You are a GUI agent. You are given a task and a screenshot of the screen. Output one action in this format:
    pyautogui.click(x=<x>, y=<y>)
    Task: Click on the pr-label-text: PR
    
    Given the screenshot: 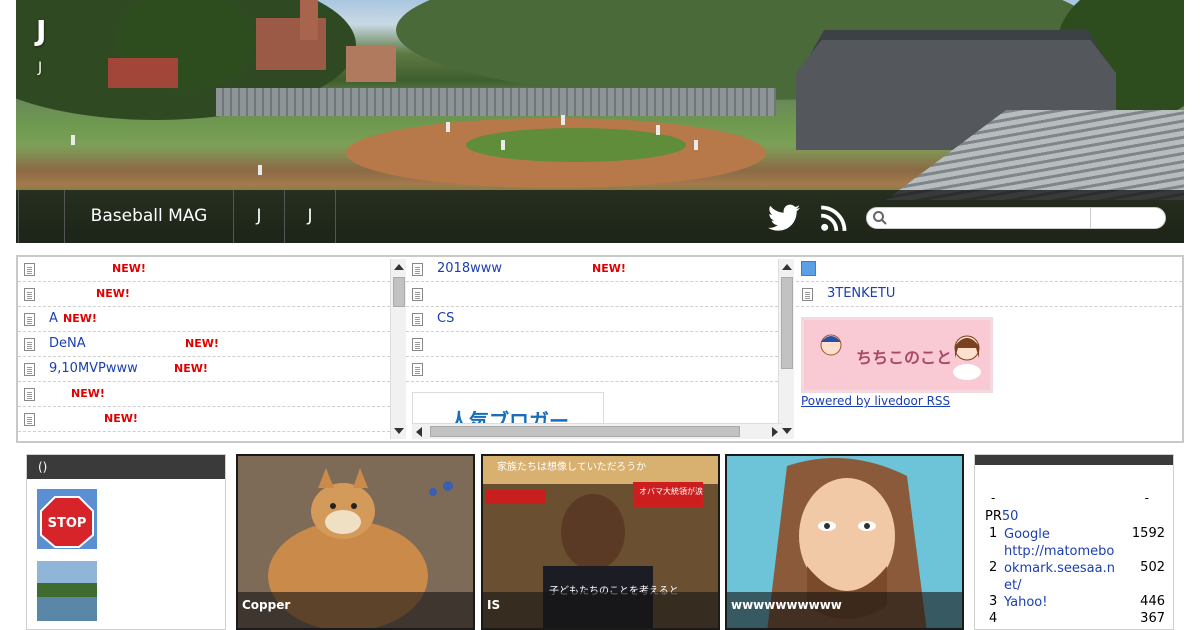 What is the action you would take?
    pyautogui.click(x=993, y=516)
    